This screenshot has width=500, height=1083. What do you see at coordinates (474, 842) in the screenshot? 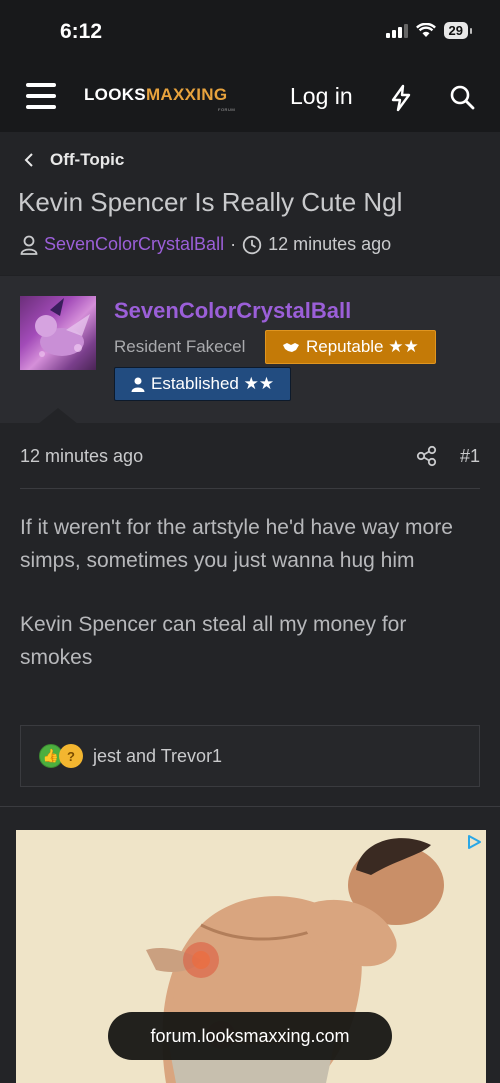
I see `ad-choices-icon` at bounding box center [474, 842].